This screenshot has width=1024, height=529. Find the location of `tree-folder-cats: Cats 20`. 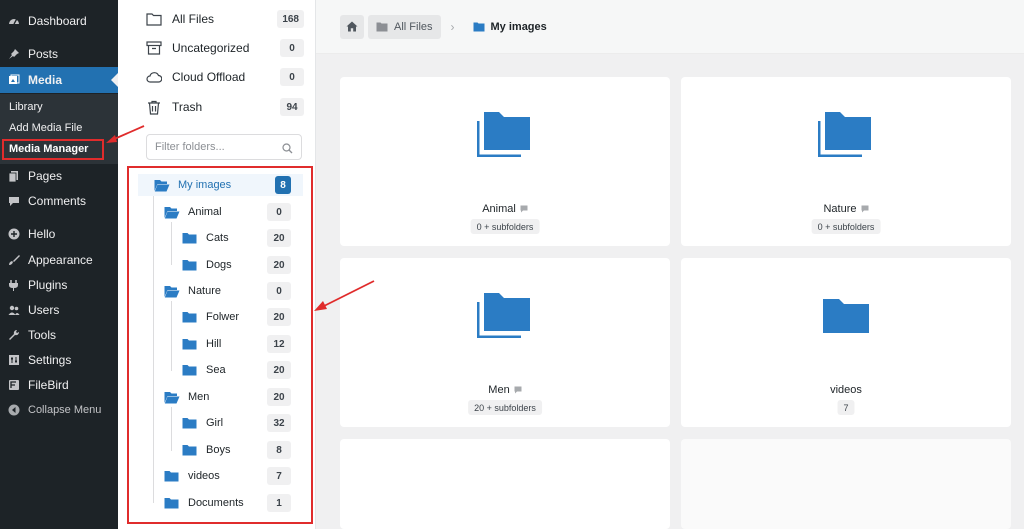

tree-folder-cats: Cats 20 is located at coordinates (242, 238).